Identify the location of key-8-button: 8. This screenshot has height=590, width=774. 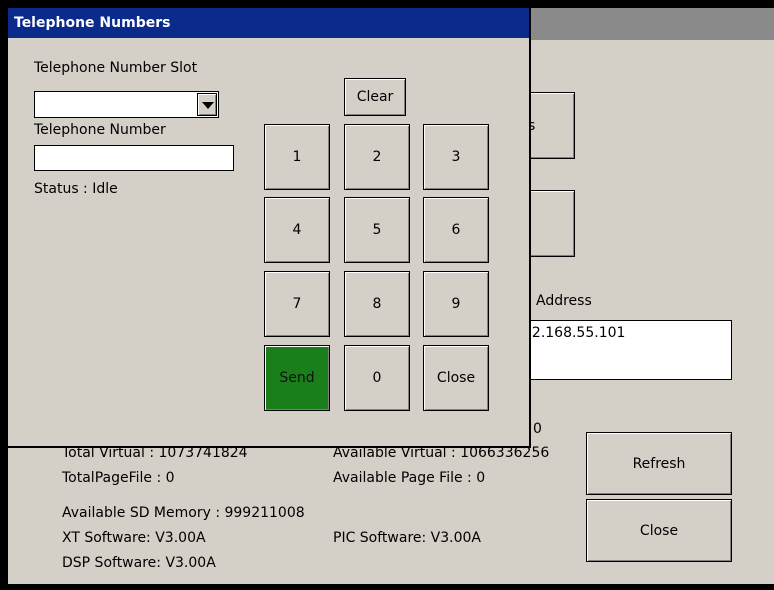
(377, 304).